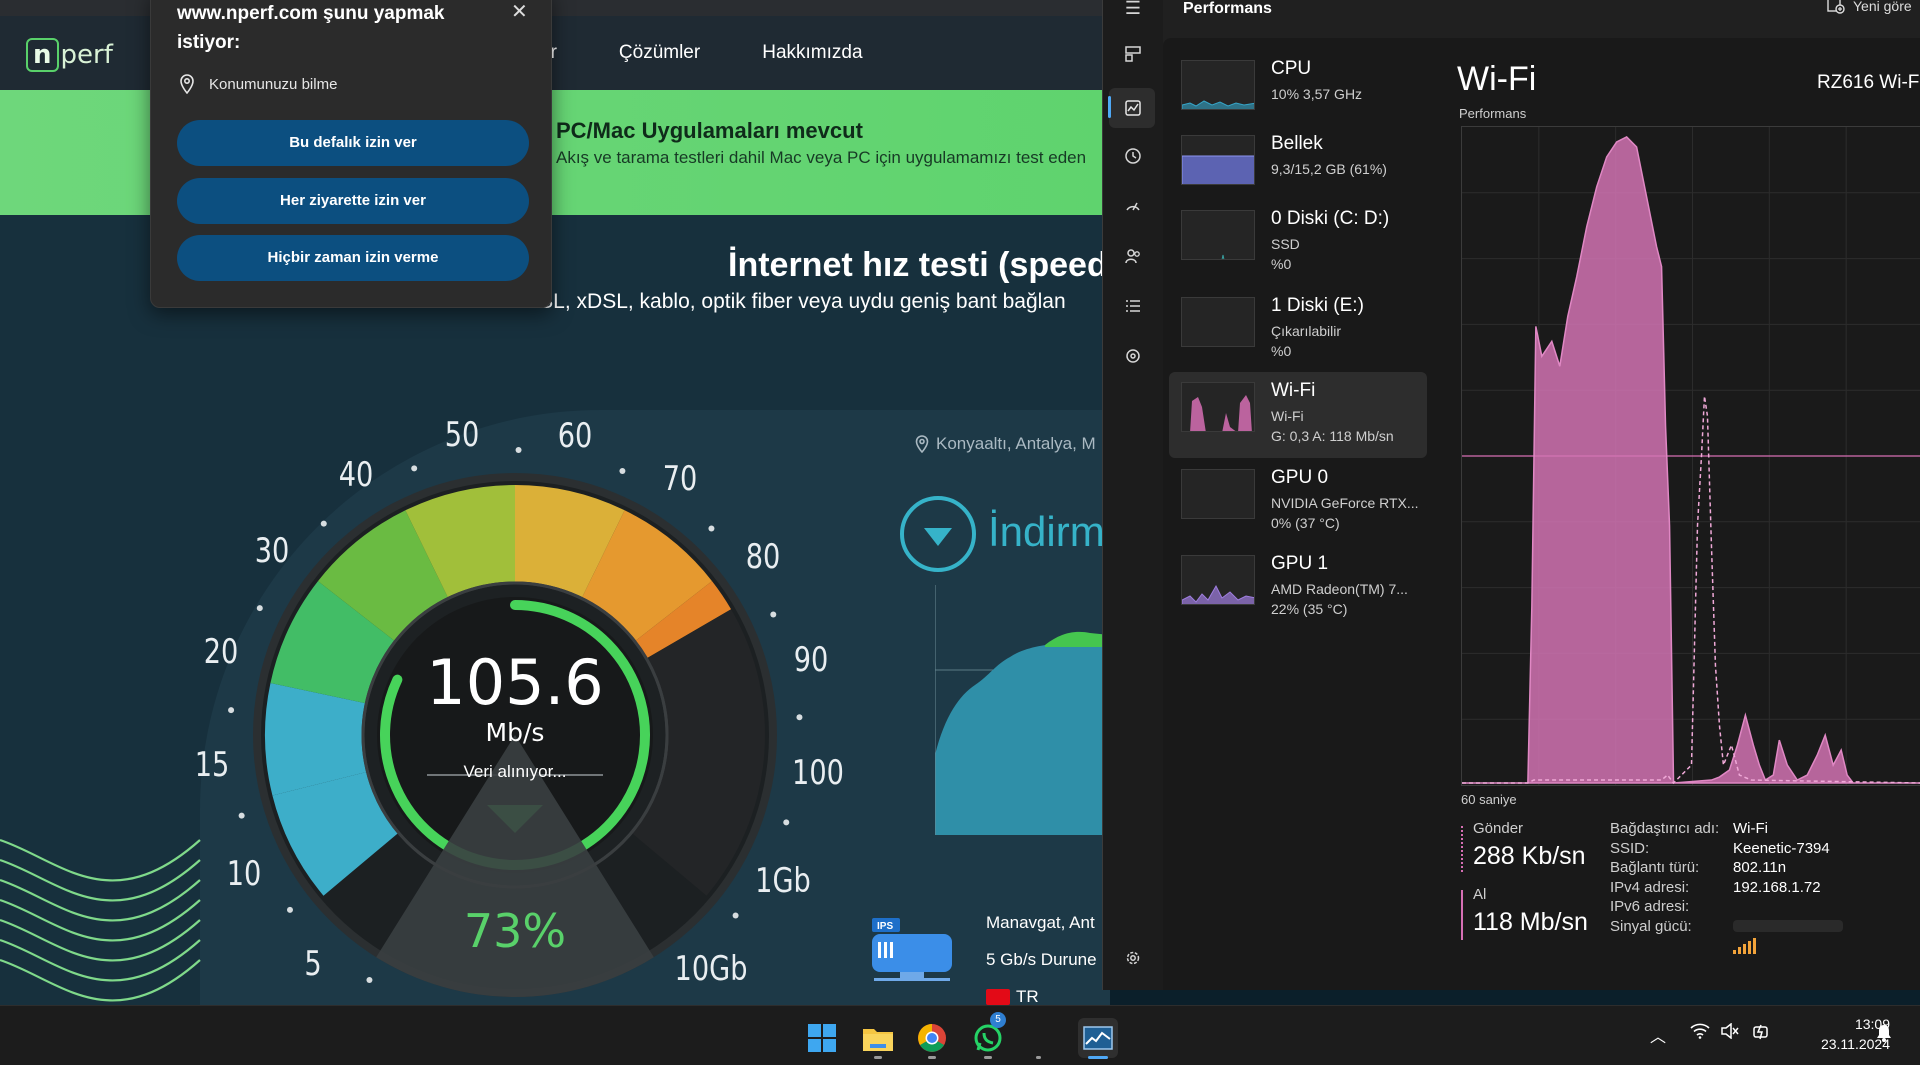  I want to click on decorative-waves, so click(100, 920).